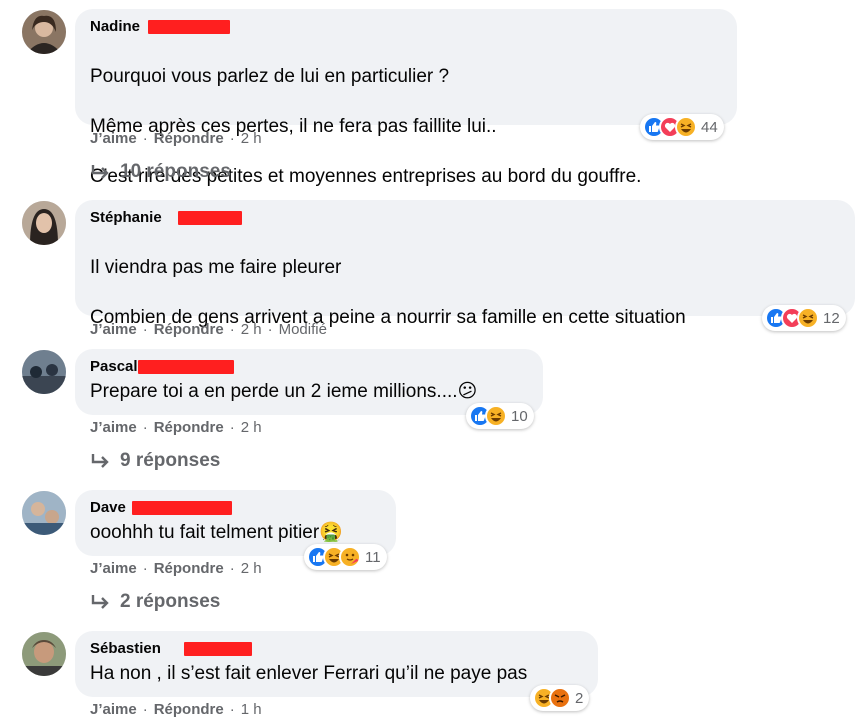 This screenshot has height=726, width=864. Describe the element at coordinates (303, 329) in the screenshot. I see `edited-label: Modifié` at that location.